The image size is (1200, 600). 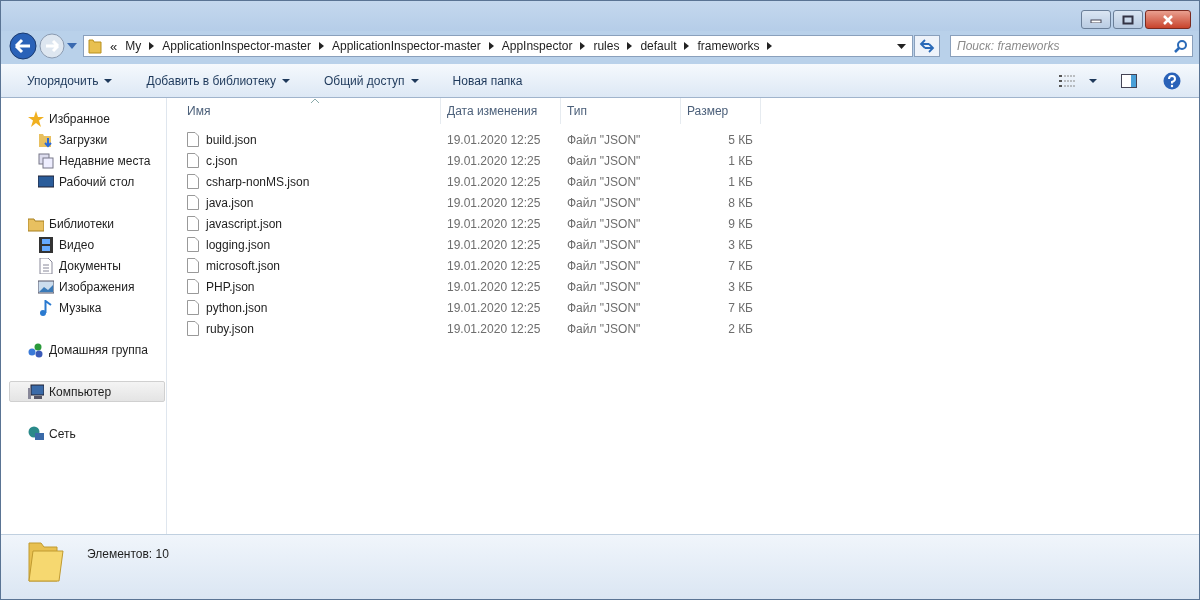 What do you see at coordinates (537, 46) in the screenshot?
I see `breadcrumb: AppInspector` at bounding box center [537, 46].